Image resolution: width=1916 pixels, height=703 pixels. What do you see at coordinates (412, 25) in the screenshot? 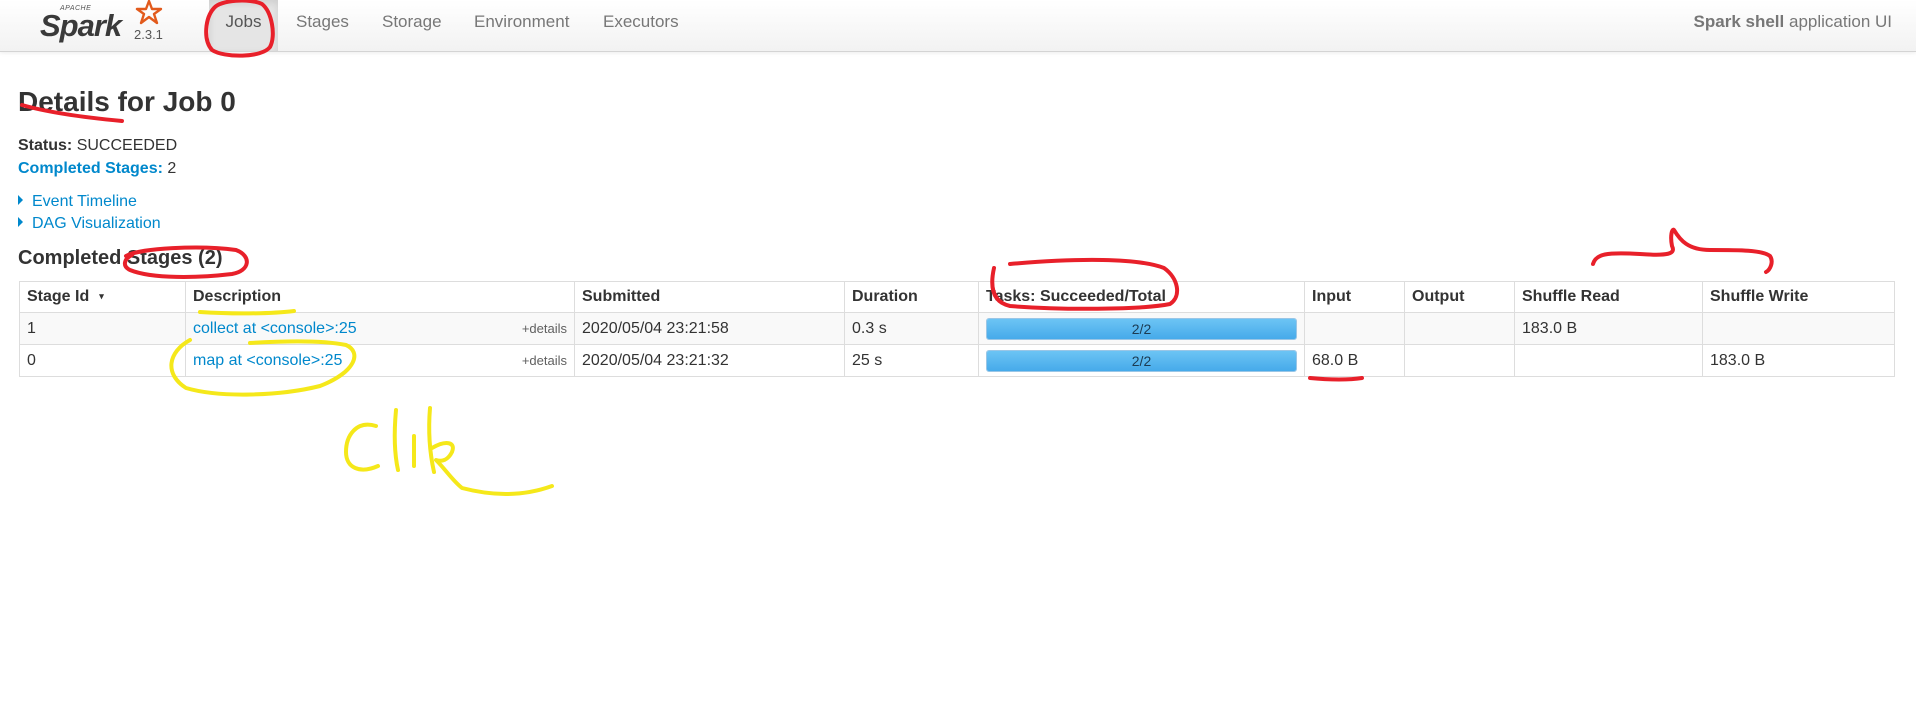
I see `tab-storage: Storage` at bounding box center [412, 25].